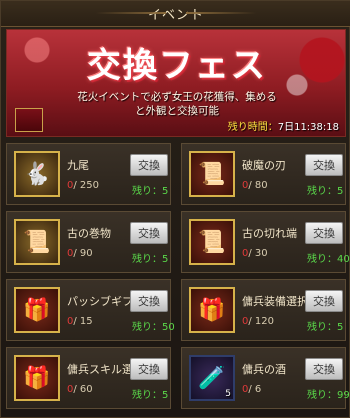 This screenshot has height=418, width=350. I want to click on item-required-count: / 120, so click(261, 321).